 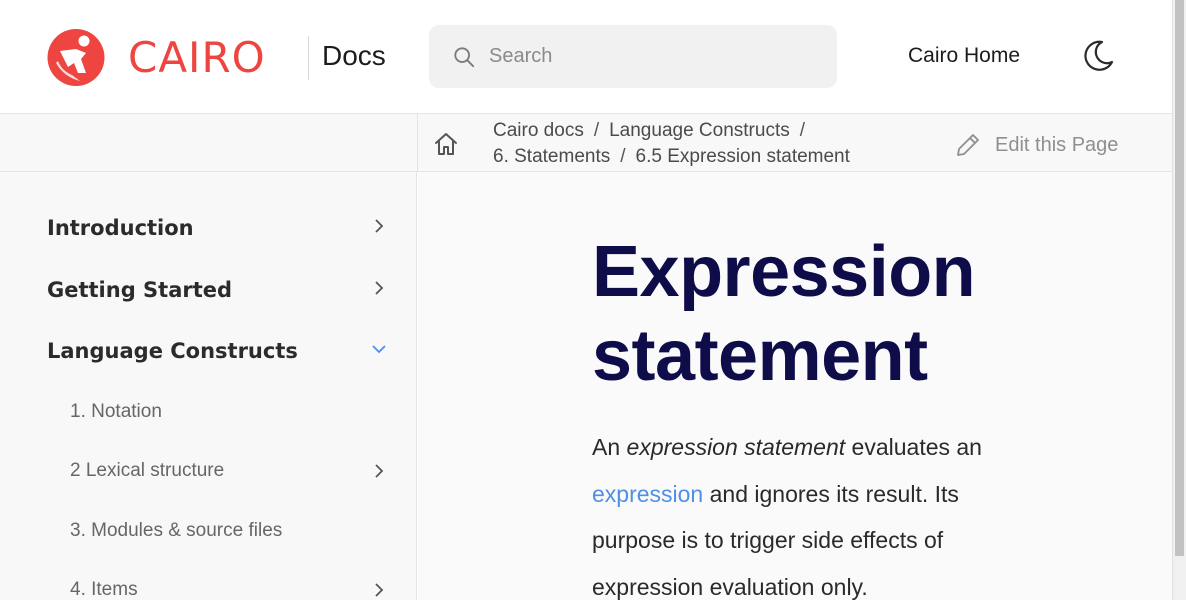 I want to click on search-box, so click(x=633, y=56).